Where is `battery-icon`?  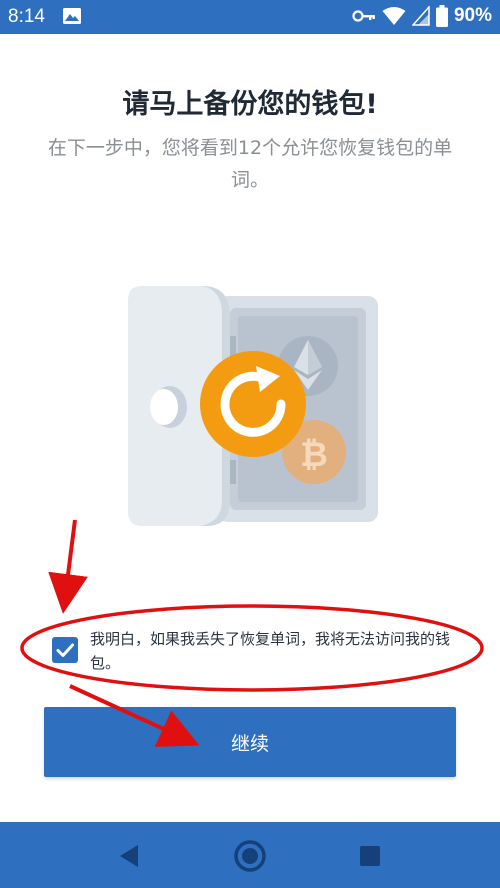
battery-icon is located at coordinates (441, 16).